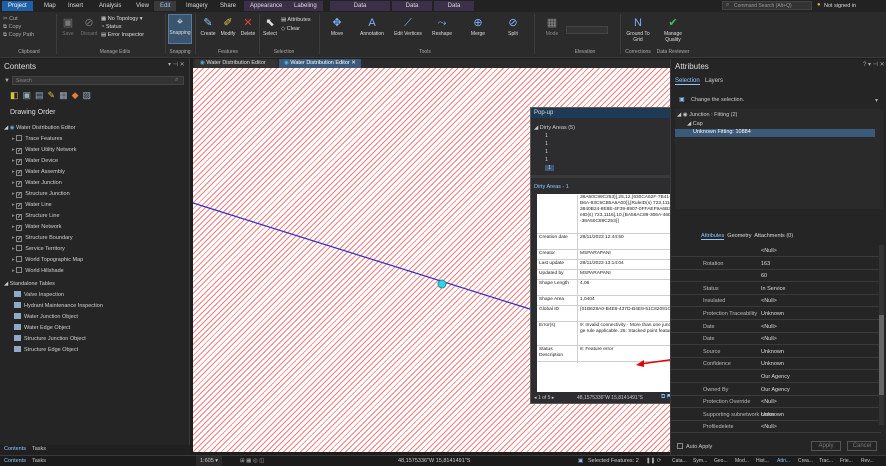 The height and width of the screenshot is (466, 886). What do you see at coordinates (58, 306) in the screenshot?
I see `standalone-table-item: Hydrant Maintenance Inspection` at bounding box center [58, 306].